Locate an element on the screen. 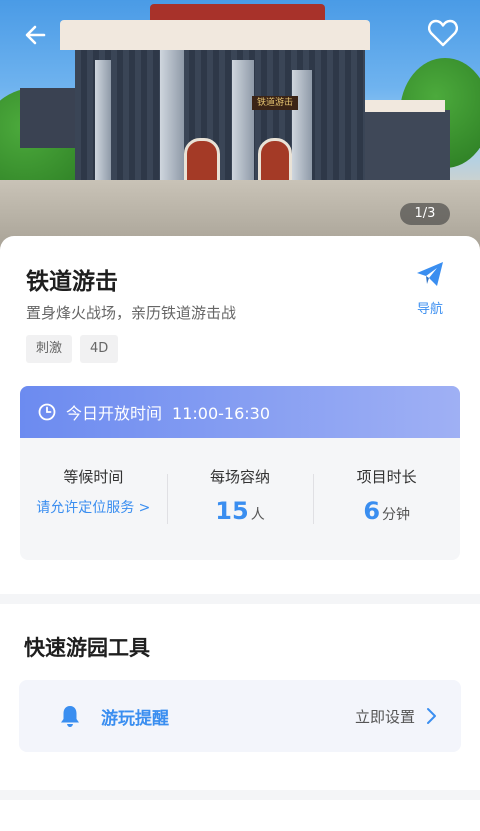 Image resolution: width=480 pixels, height=831 pixels. pillar is located at coordinates (103, 130).